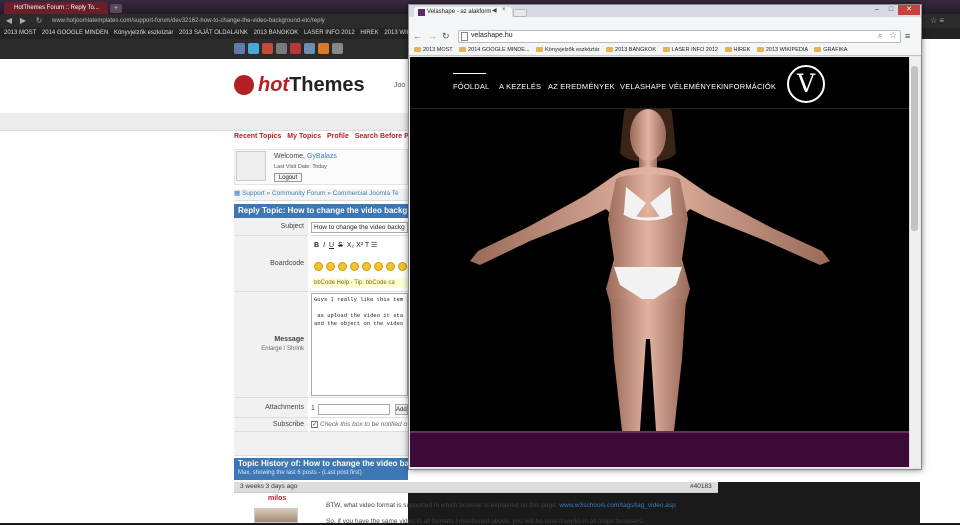  I want to click on attach-number: 1, so click(313, 408).